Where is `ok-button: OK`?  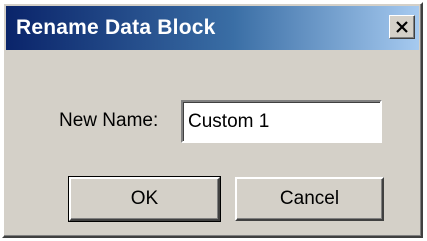 ok-button: OK is located at coordinates (144, 199).